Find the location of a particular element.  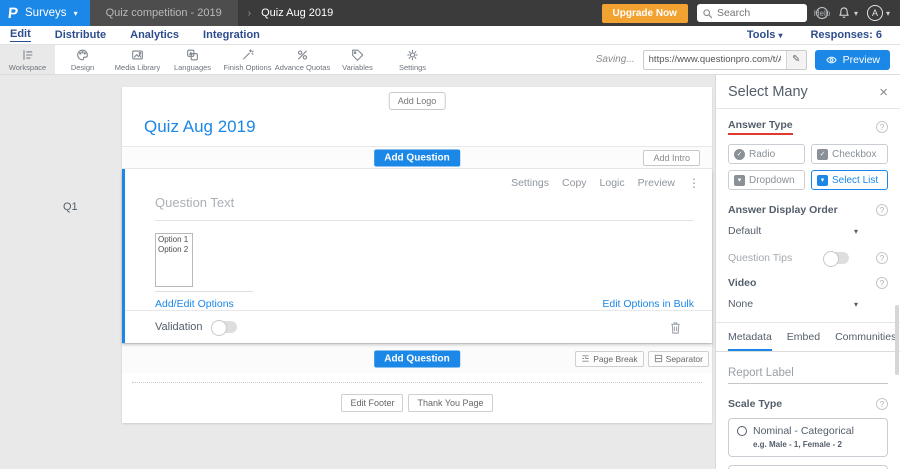

answer-type-dropdown: ▾ Dropdown is located at coordinates (766, 180).